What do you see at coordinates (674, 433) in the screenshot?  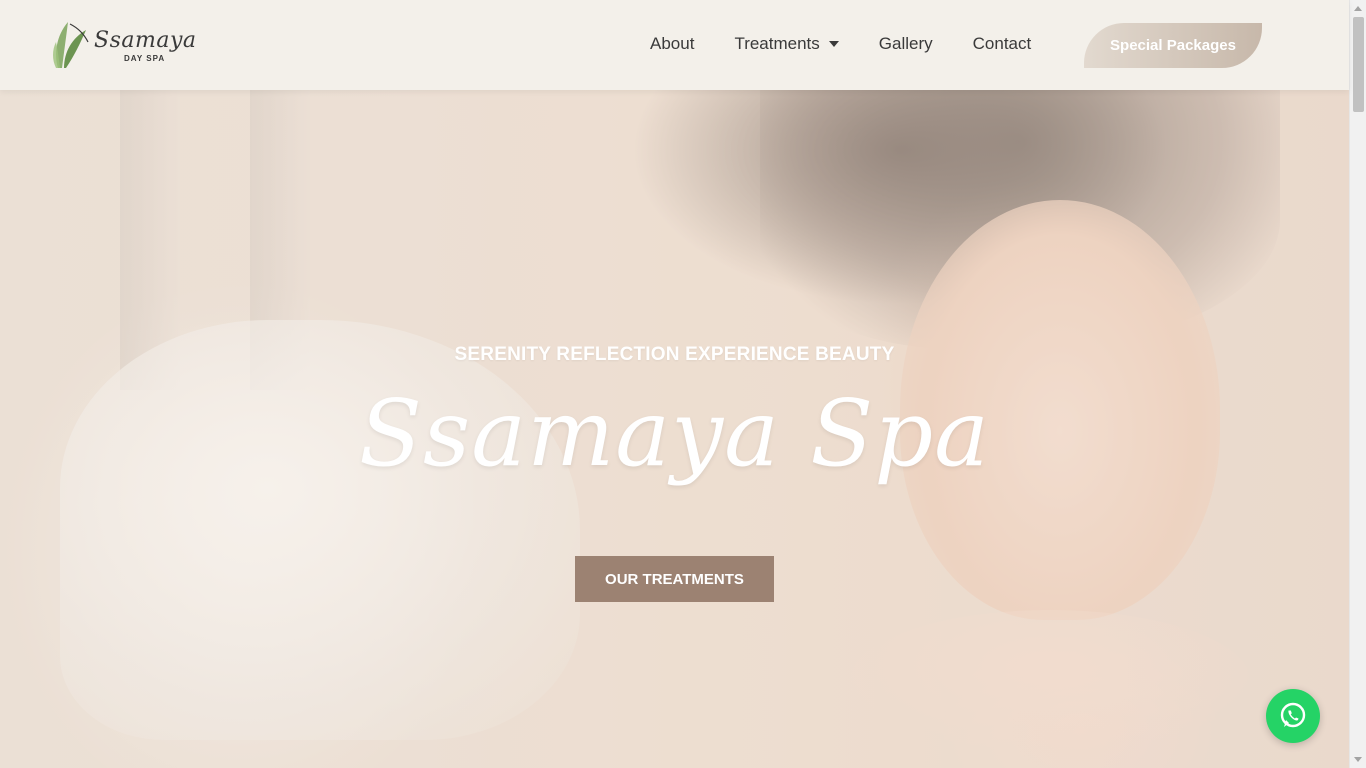 I see `hero-title: Ssamaya Spa` at bounding box center [674, 433].